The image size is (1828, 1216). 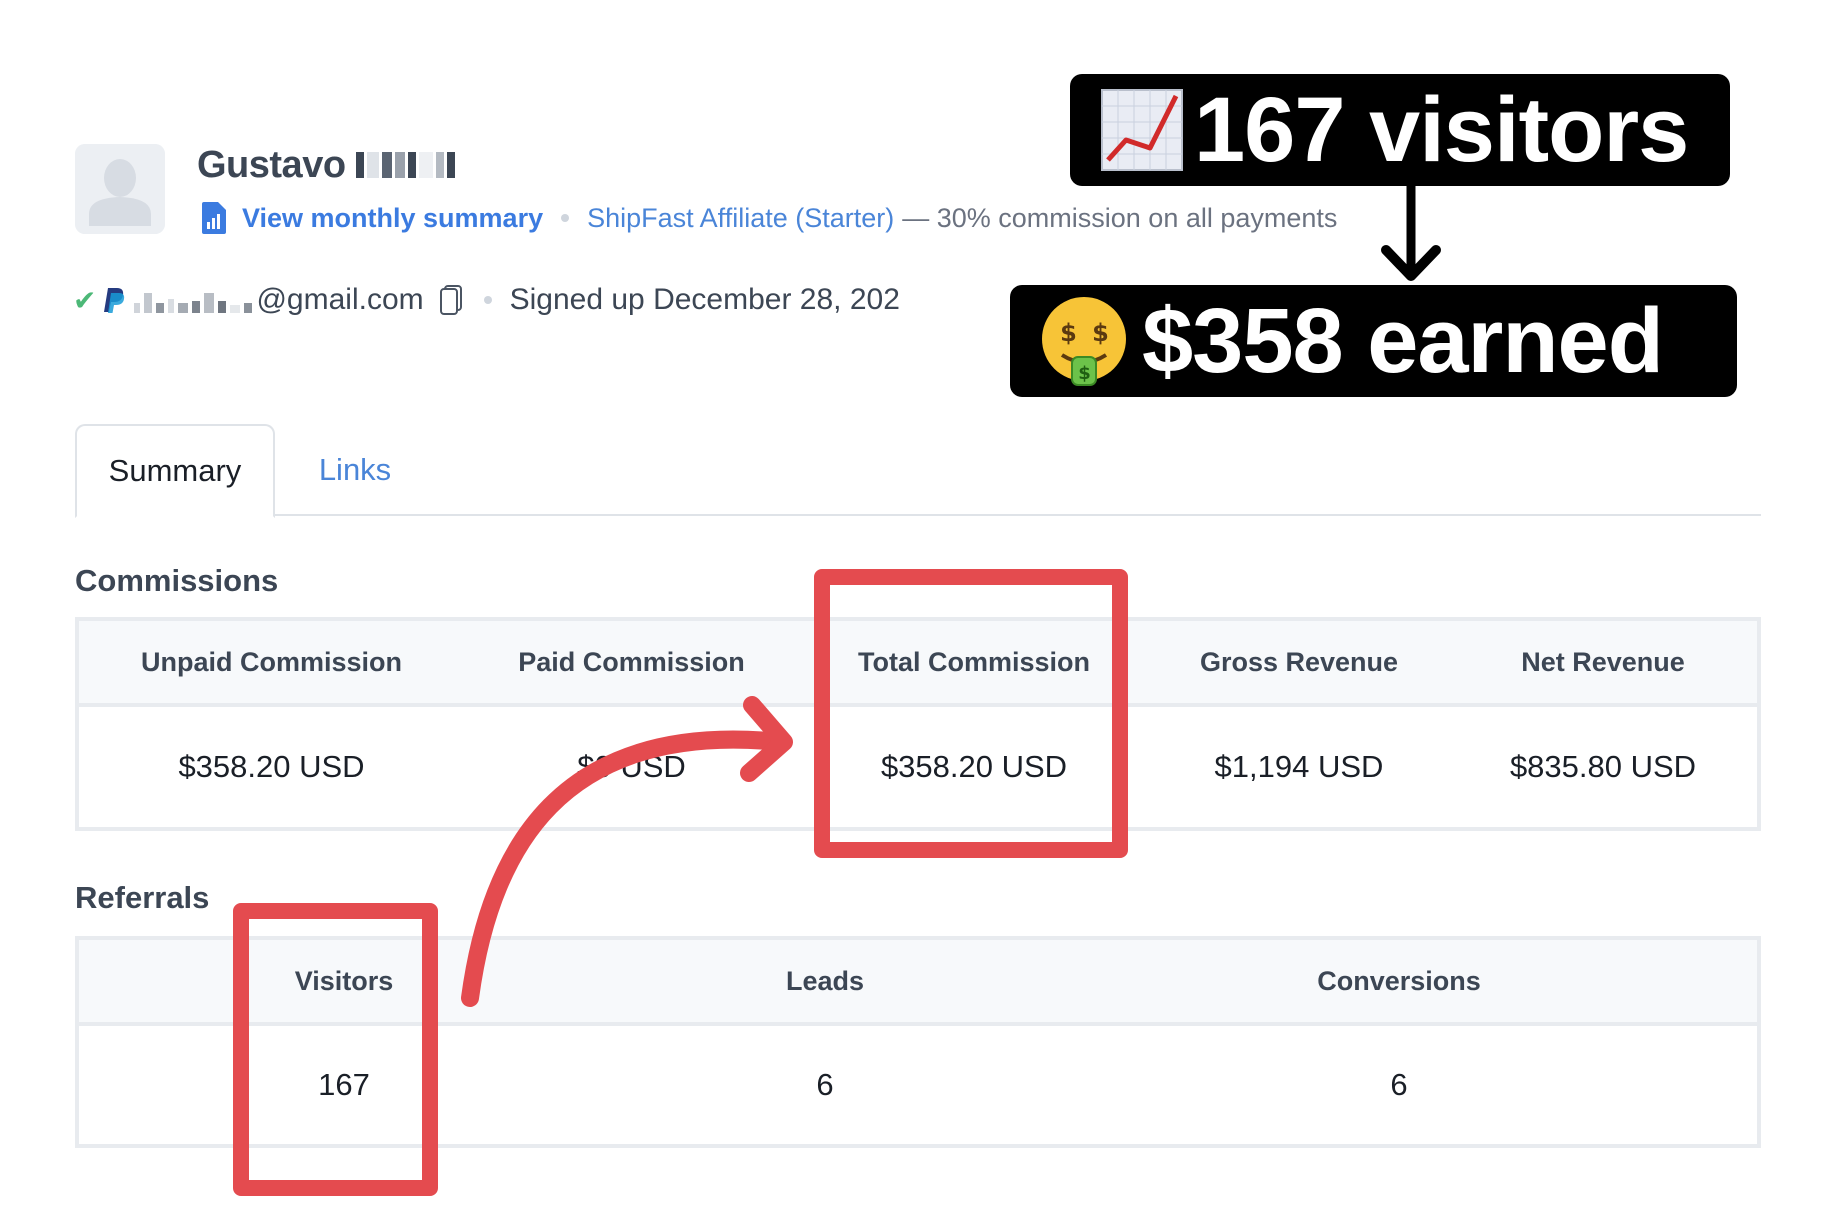 I want to click on header-total-commission: Total Commission, so click(x=974, y=661).